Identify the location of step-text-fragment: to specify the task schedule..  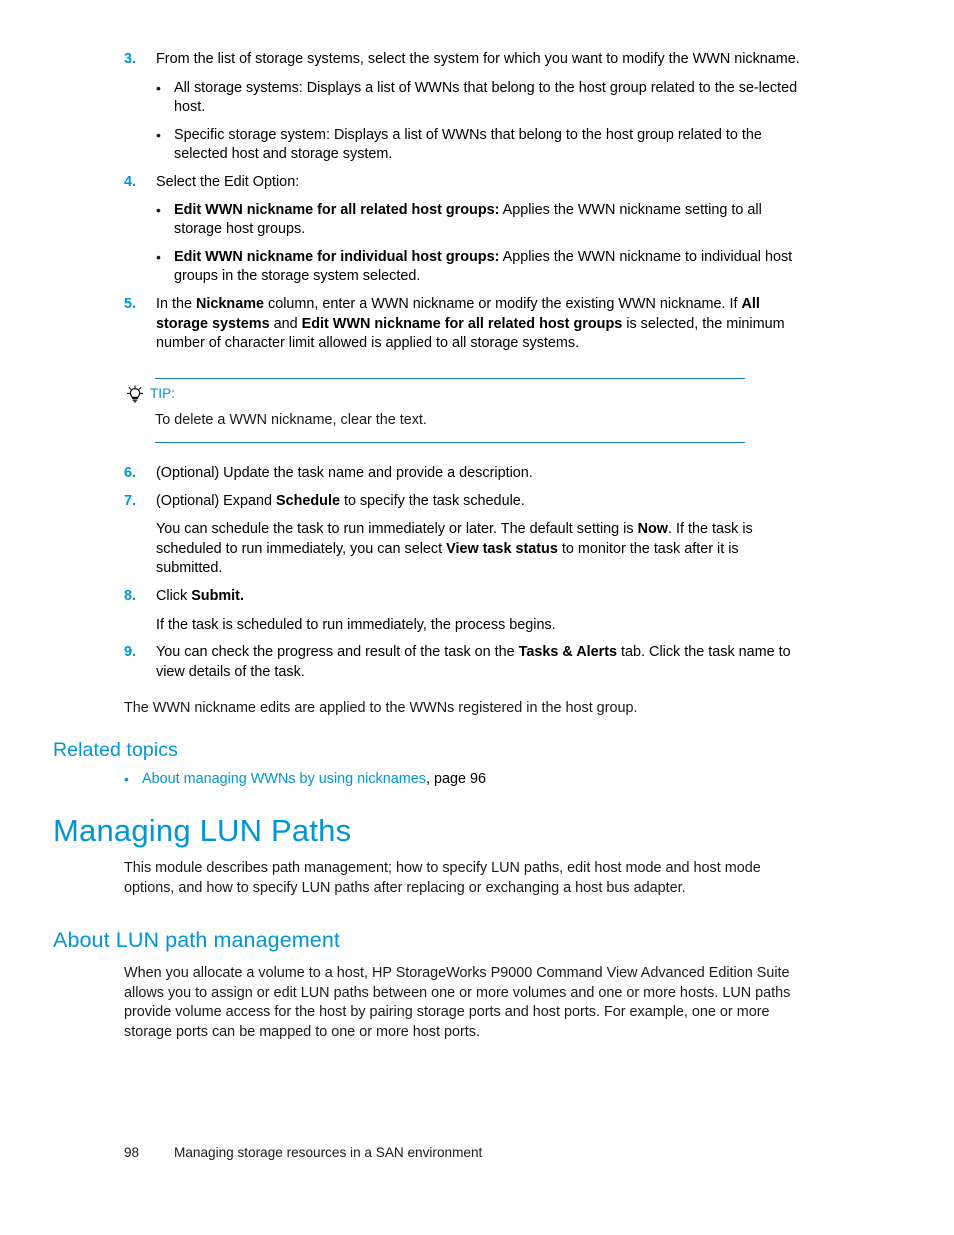
(432, 500).